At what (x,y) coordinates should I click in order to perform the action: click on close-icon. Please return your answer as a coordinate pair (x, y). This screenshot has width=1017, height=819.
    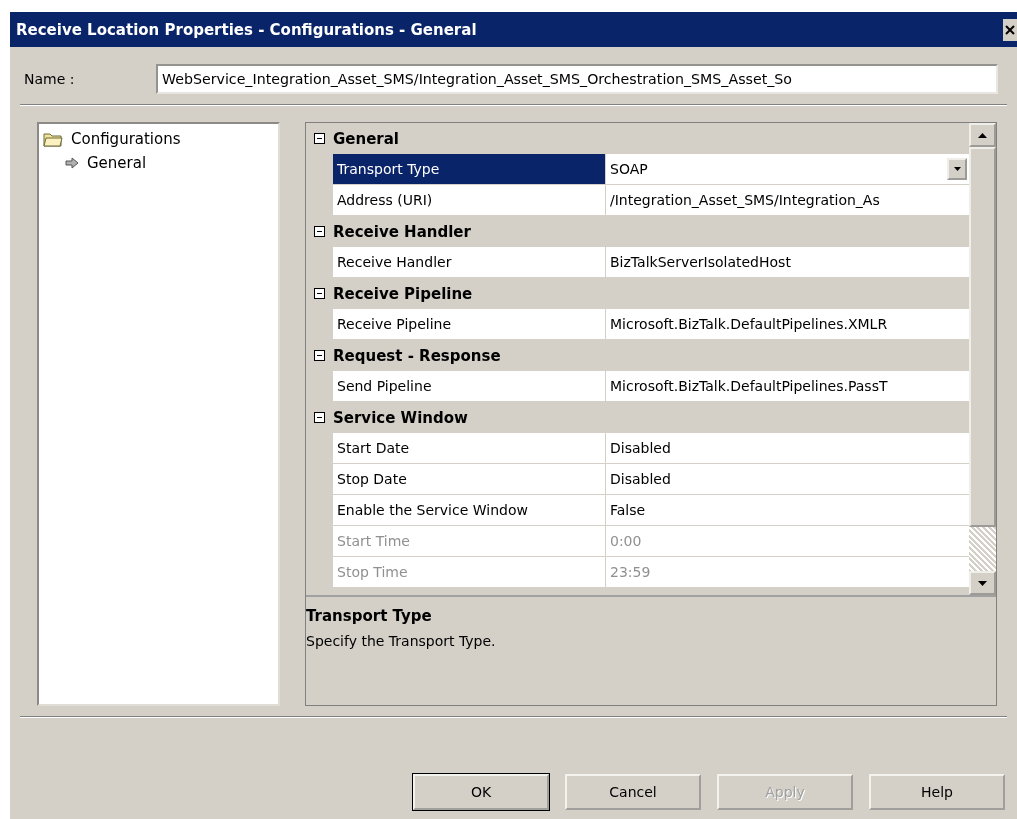
    Looking at the image, I should click on (1010, 29).